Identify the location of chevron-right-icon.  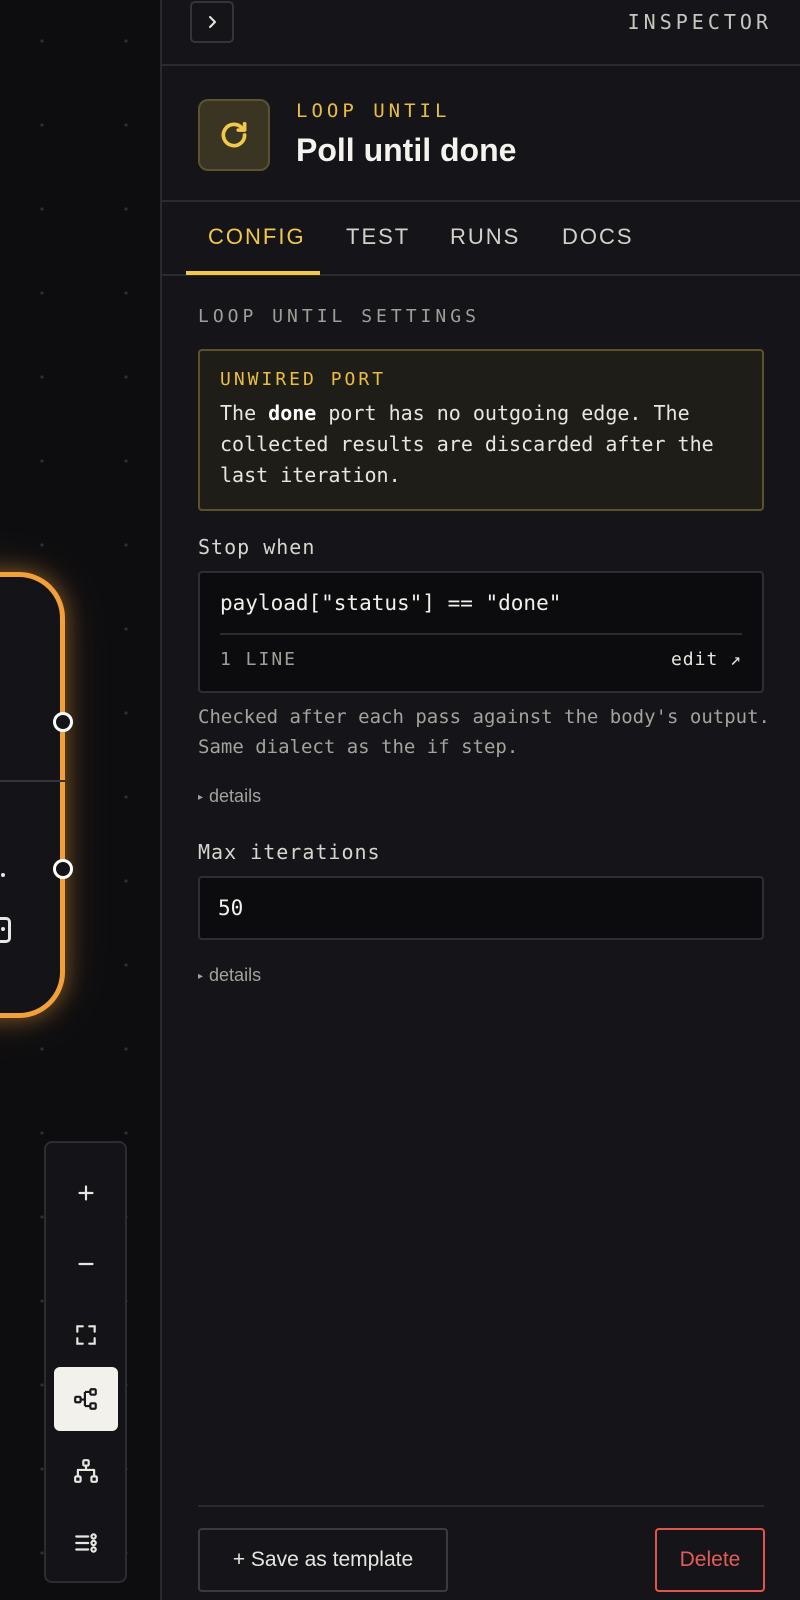
(212, 22).